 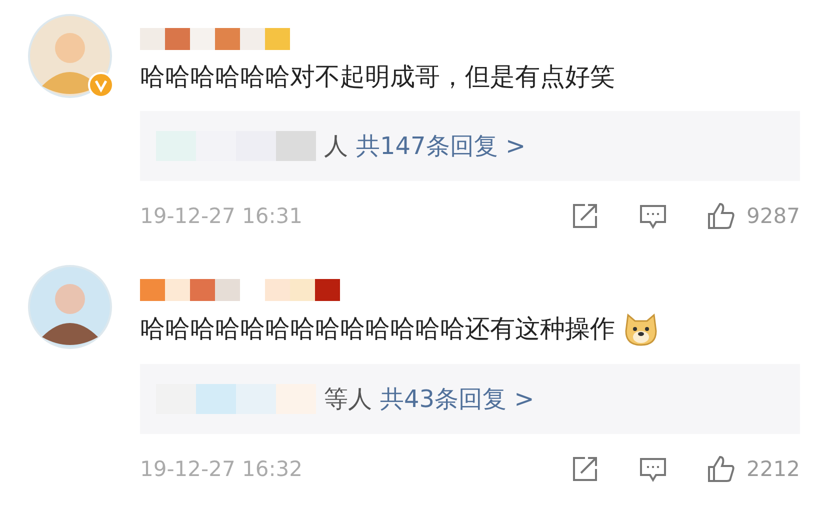 What do you see at coordinates (70, 307) in the screenshot?
I see `avatar` at bounding box center [70, 307].